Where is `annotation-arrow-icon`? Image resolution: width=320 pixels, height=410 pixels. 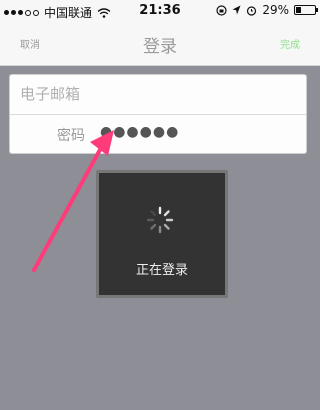 annotation-arrow-icon is located at coordinates (73, 201).